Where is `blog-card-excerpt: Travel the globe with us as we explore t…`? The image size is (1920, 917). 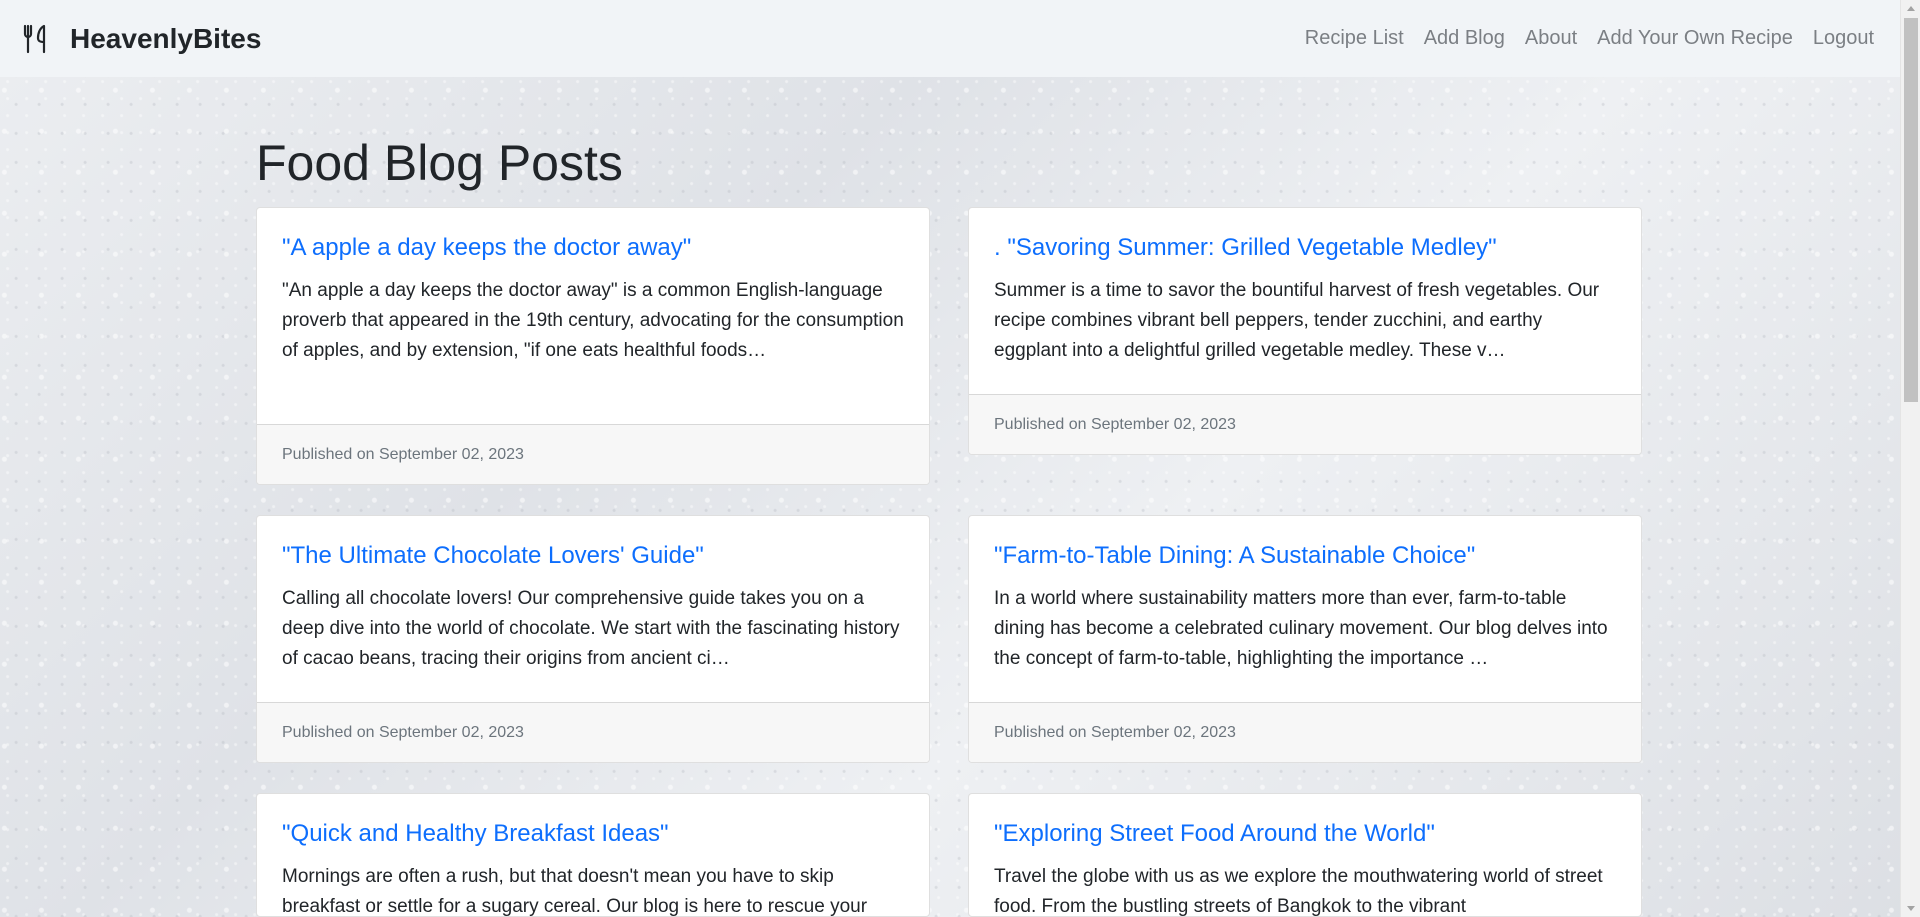
blog-card-excerpt: Travel the globe with us as we explore t… is located at coordinates (1298, 891).